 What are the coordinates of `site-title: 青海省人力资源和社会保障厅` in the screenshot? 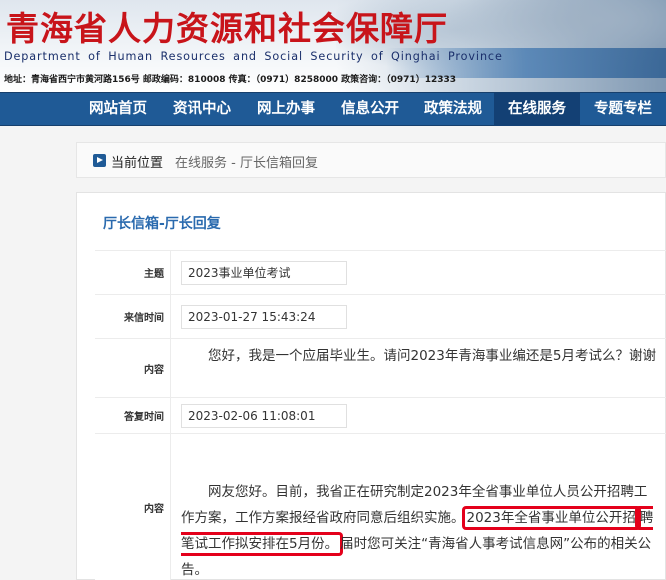 It's located at (227, 28).